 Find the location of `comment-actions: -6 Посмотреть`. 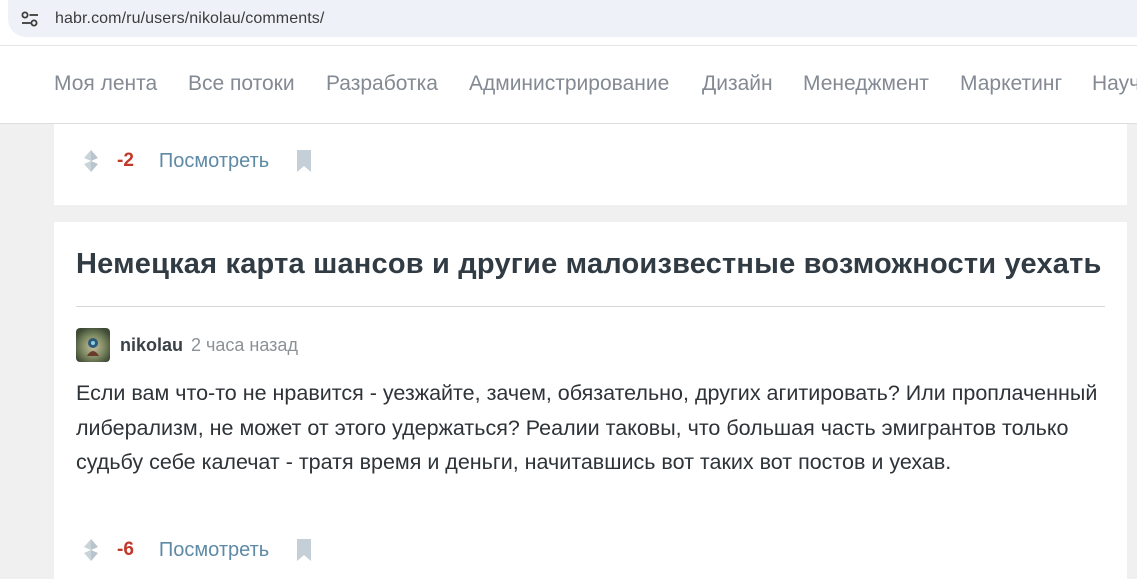

comment-actions: -6 Посмотреть is located at coordinates (197, 550).